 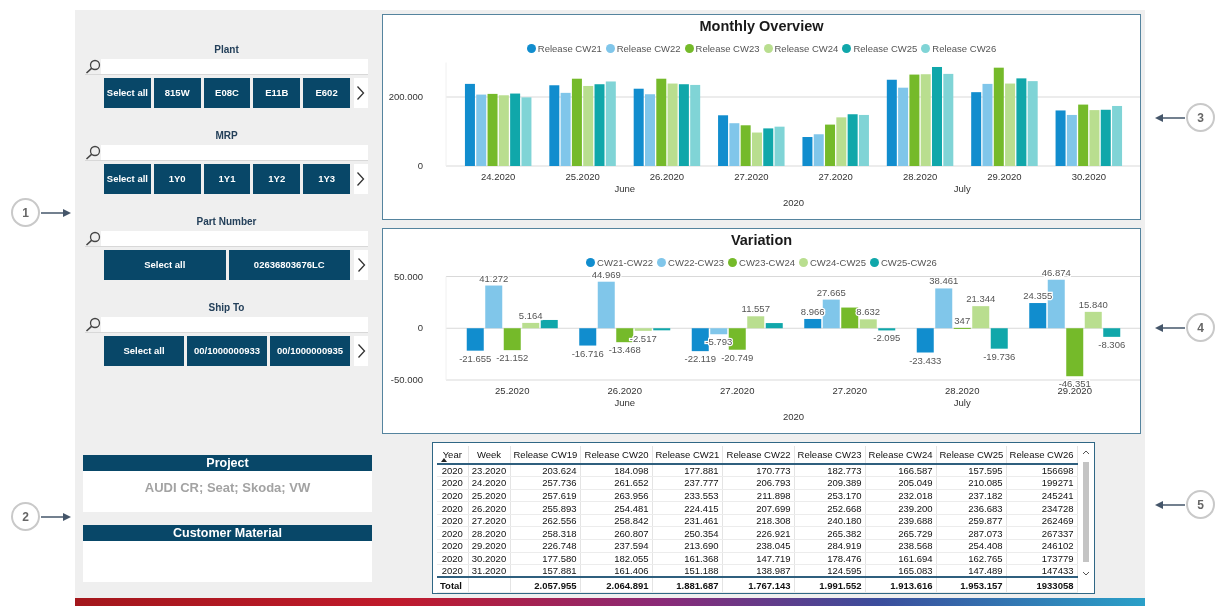 What do you see at coordinates (310, 351) in the screenshot?
I see `slicer-option: 00/1000000935` at bounding box center [310, 351].